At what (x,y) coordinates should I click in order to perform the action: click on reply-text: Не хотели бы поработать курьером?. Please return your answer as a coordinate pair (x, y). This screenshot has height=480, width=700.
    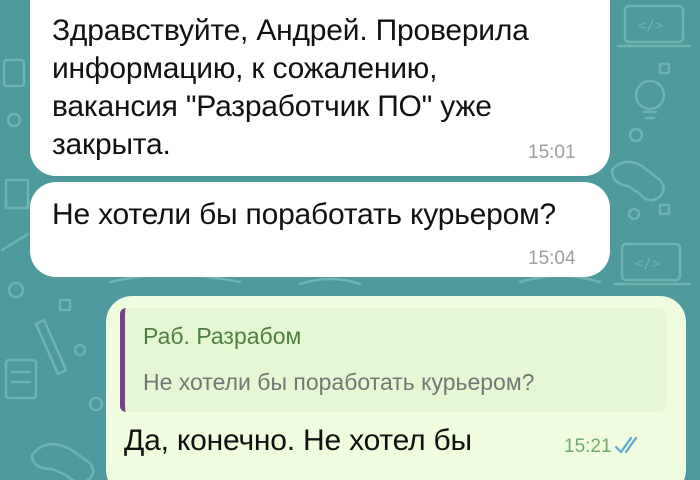
    Looking at the image, I should click on (339, 382).